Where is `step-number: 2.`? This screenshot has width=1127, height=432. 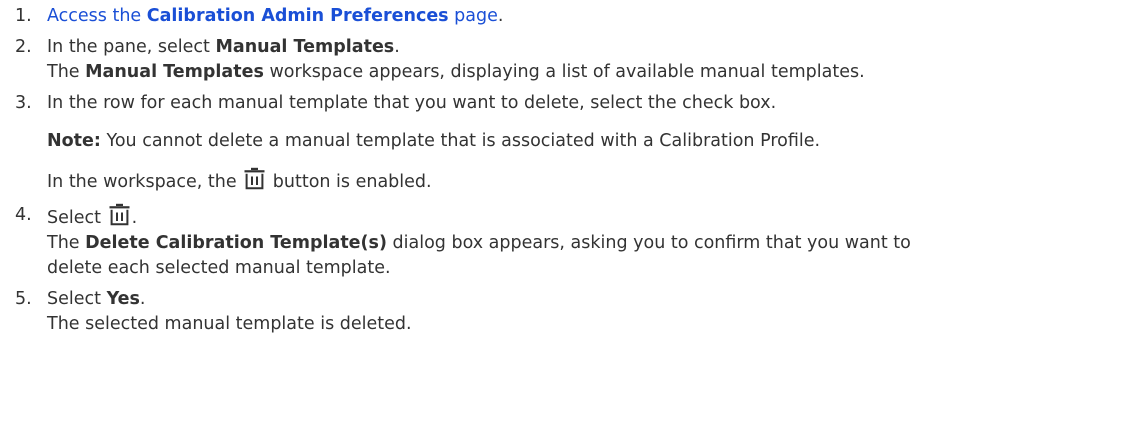 step-number: 2. is located at coordinates (23, 47).